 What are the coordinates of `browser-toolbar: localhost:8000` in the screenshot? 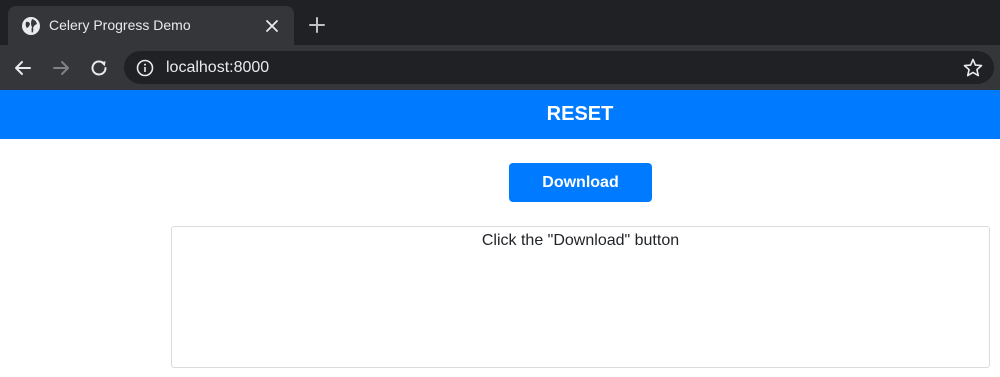 It's located at (500, 67).